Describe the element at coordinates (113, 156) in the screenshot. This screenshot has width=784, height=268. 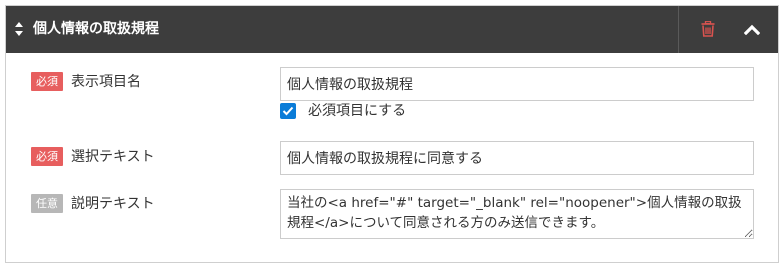
I see `select-text-label: 選択テキスト` at that location.